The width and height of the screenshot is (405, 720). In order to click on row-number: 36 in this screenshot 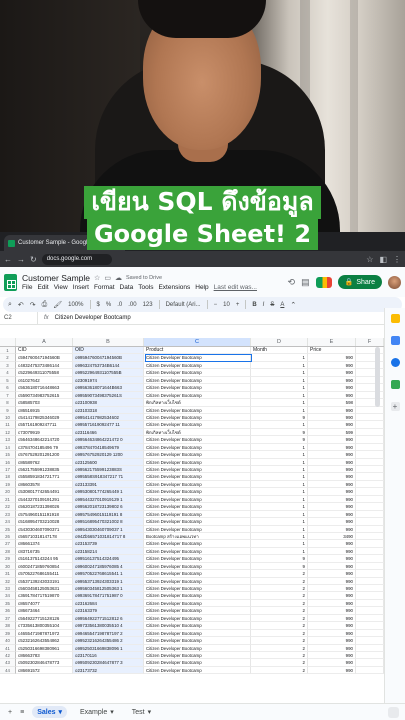, I will do `click(8, 611)`.